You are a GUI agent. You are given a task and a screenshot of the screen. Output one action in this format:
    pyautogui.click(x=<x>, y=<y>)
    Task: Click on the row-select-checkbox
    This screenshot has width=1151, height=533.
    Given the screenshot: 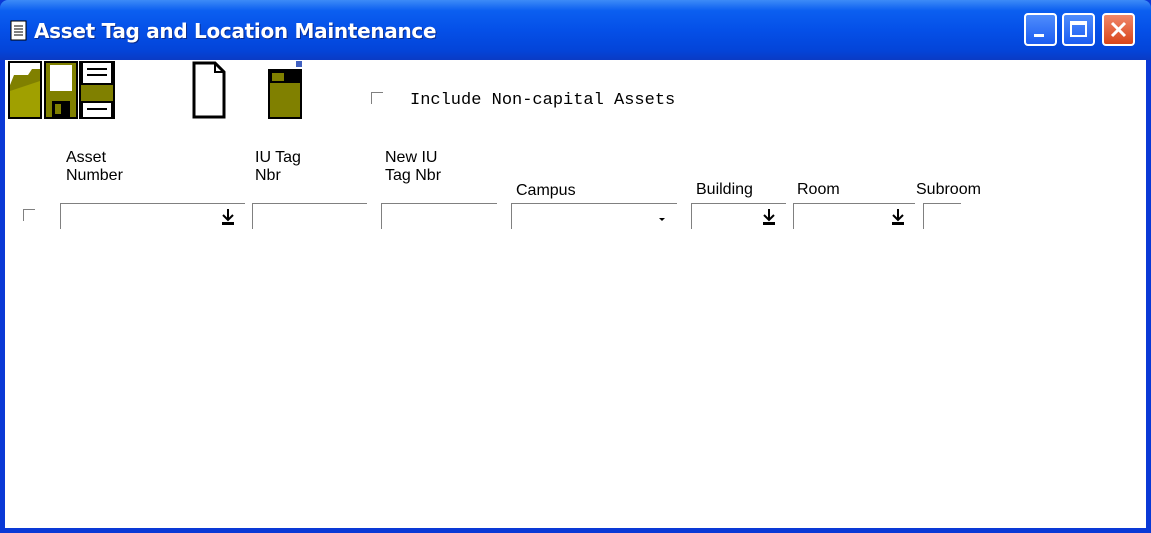 What is the action you would take?
    pyautogui.click(x=29, y=215)
    